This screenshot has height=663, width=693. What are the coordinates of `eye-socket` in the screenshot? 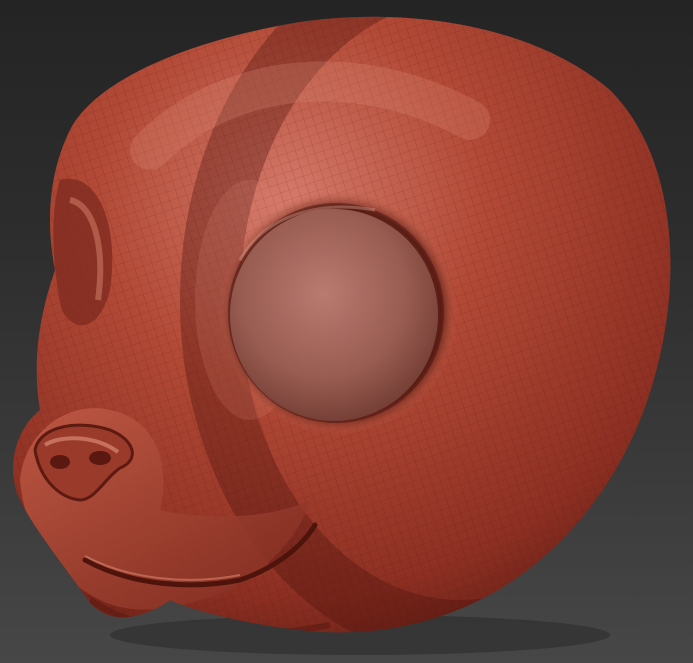 It's located at (338, 313).